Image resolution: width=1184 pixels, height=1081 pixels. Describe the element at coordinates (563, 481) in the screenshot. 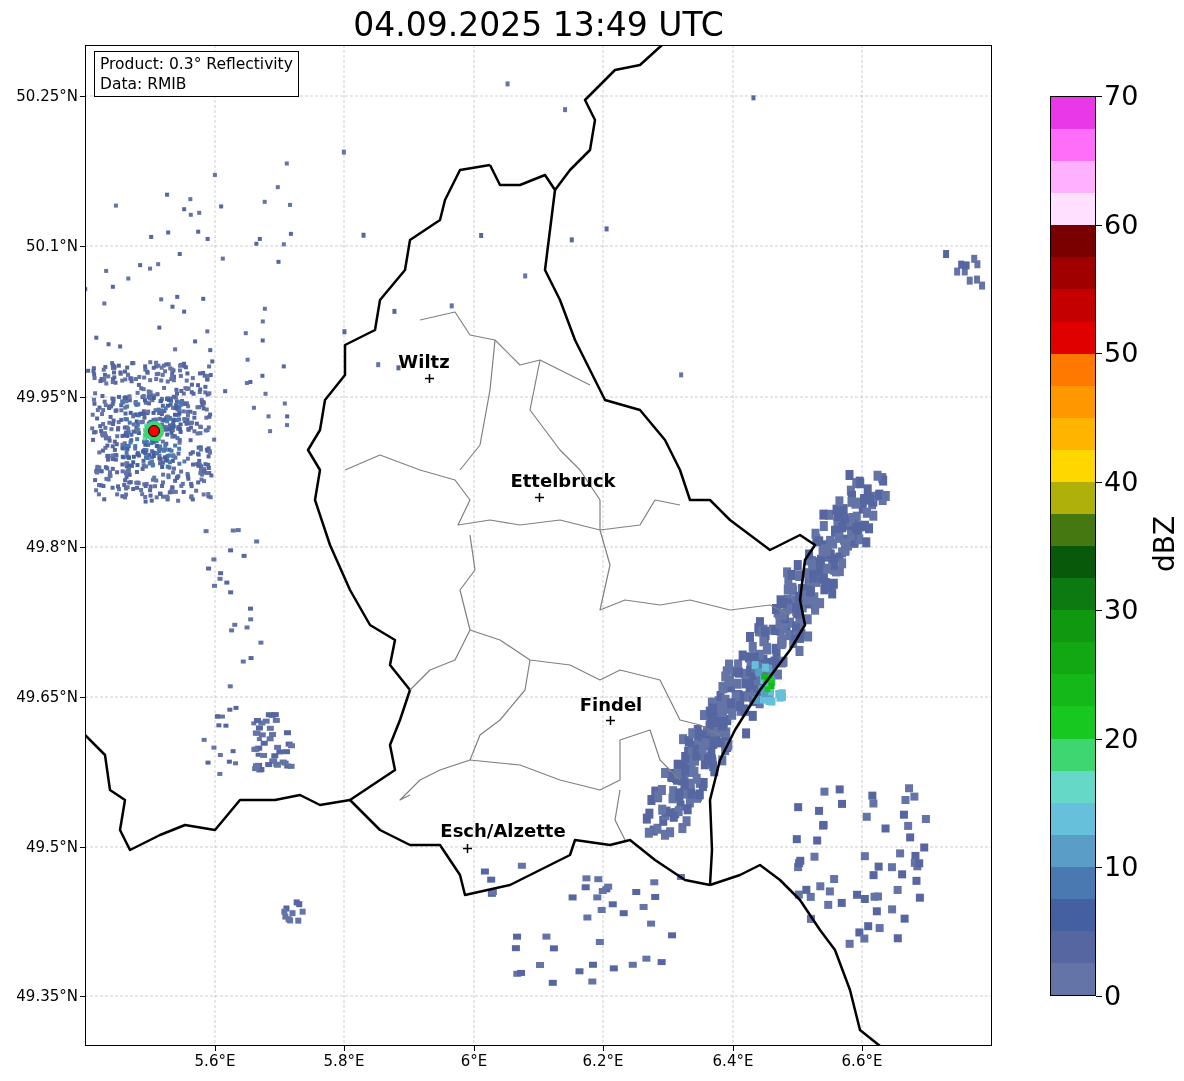

I see `city-label: Ettelbruck` at that location.